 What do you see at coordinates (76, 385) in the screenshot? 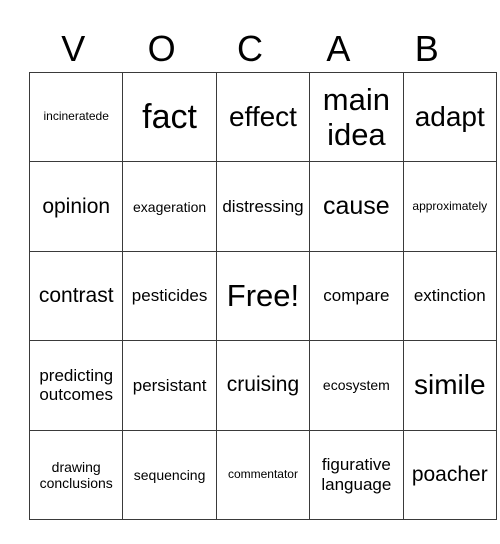
I see `bingo-cell: predicting outcomes` at bounding box center [76, 385].